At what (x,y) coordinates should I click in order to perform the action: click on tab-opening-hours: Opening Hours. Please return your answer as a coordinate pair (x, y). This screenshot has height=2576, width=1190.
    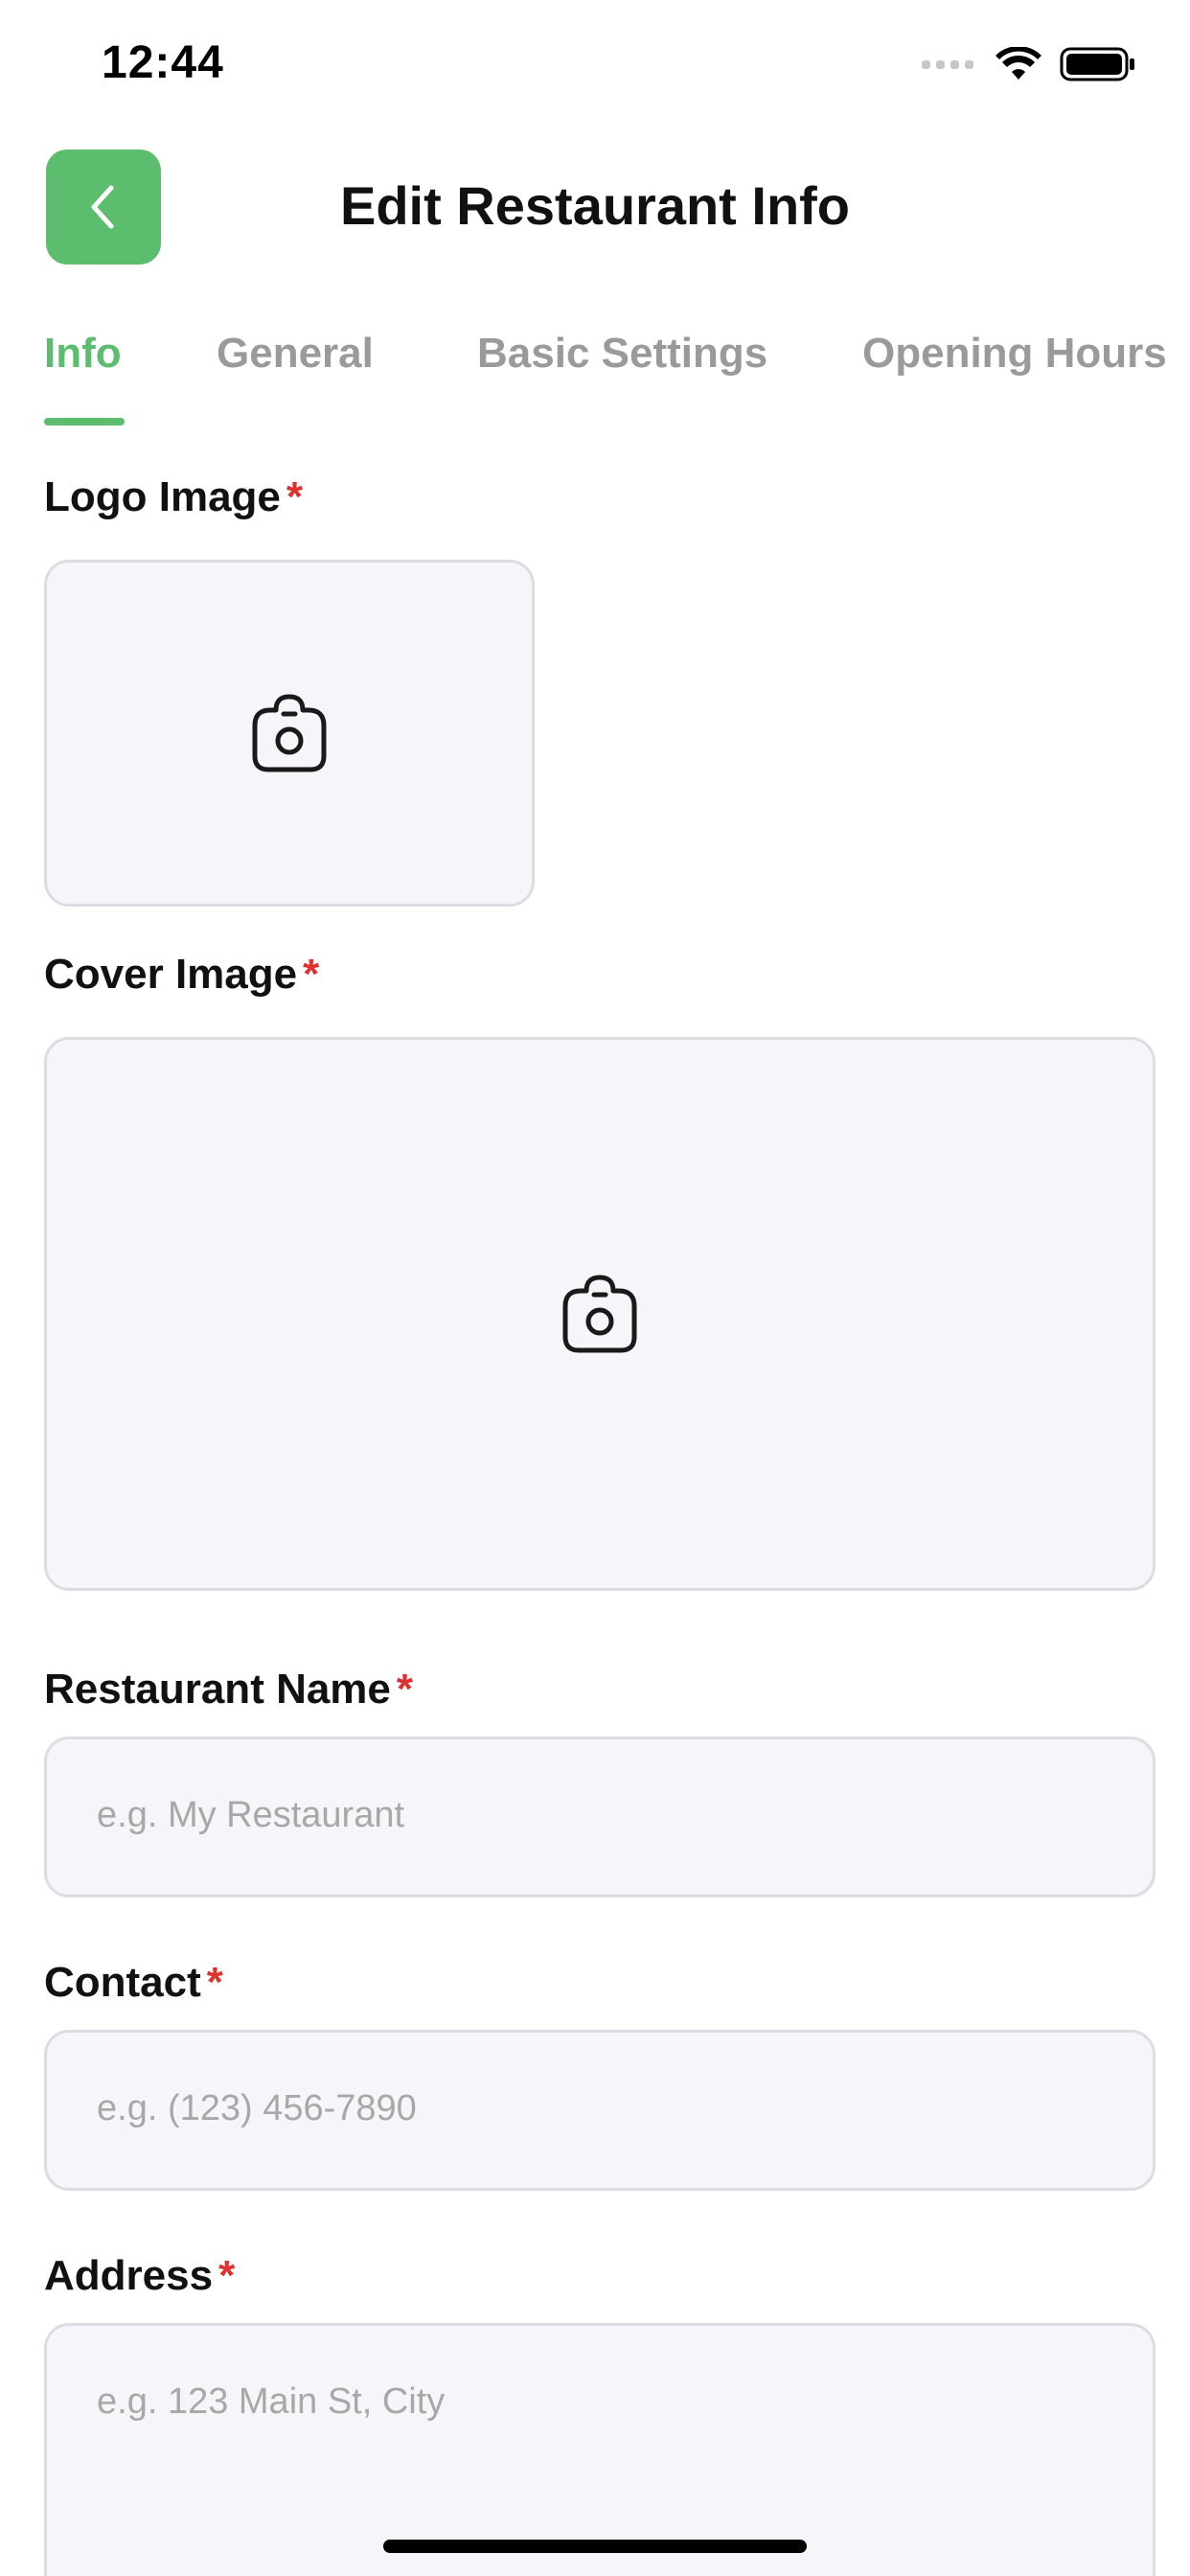
    Looking at the image, I should click on (1015, 354).